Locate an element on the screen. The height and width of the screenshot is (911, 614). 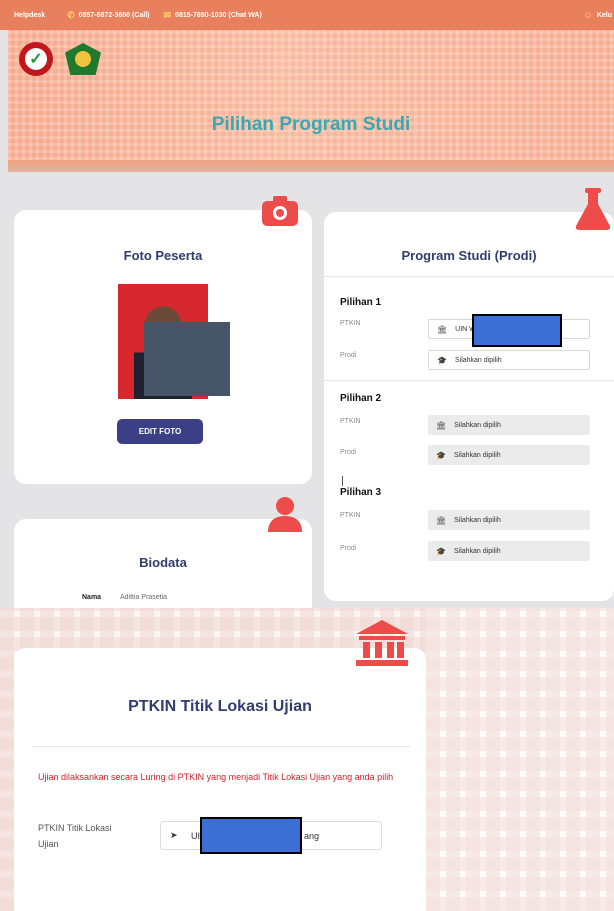
edit-photo-button: EDIT FOTO is located at coordinates (160, 431).